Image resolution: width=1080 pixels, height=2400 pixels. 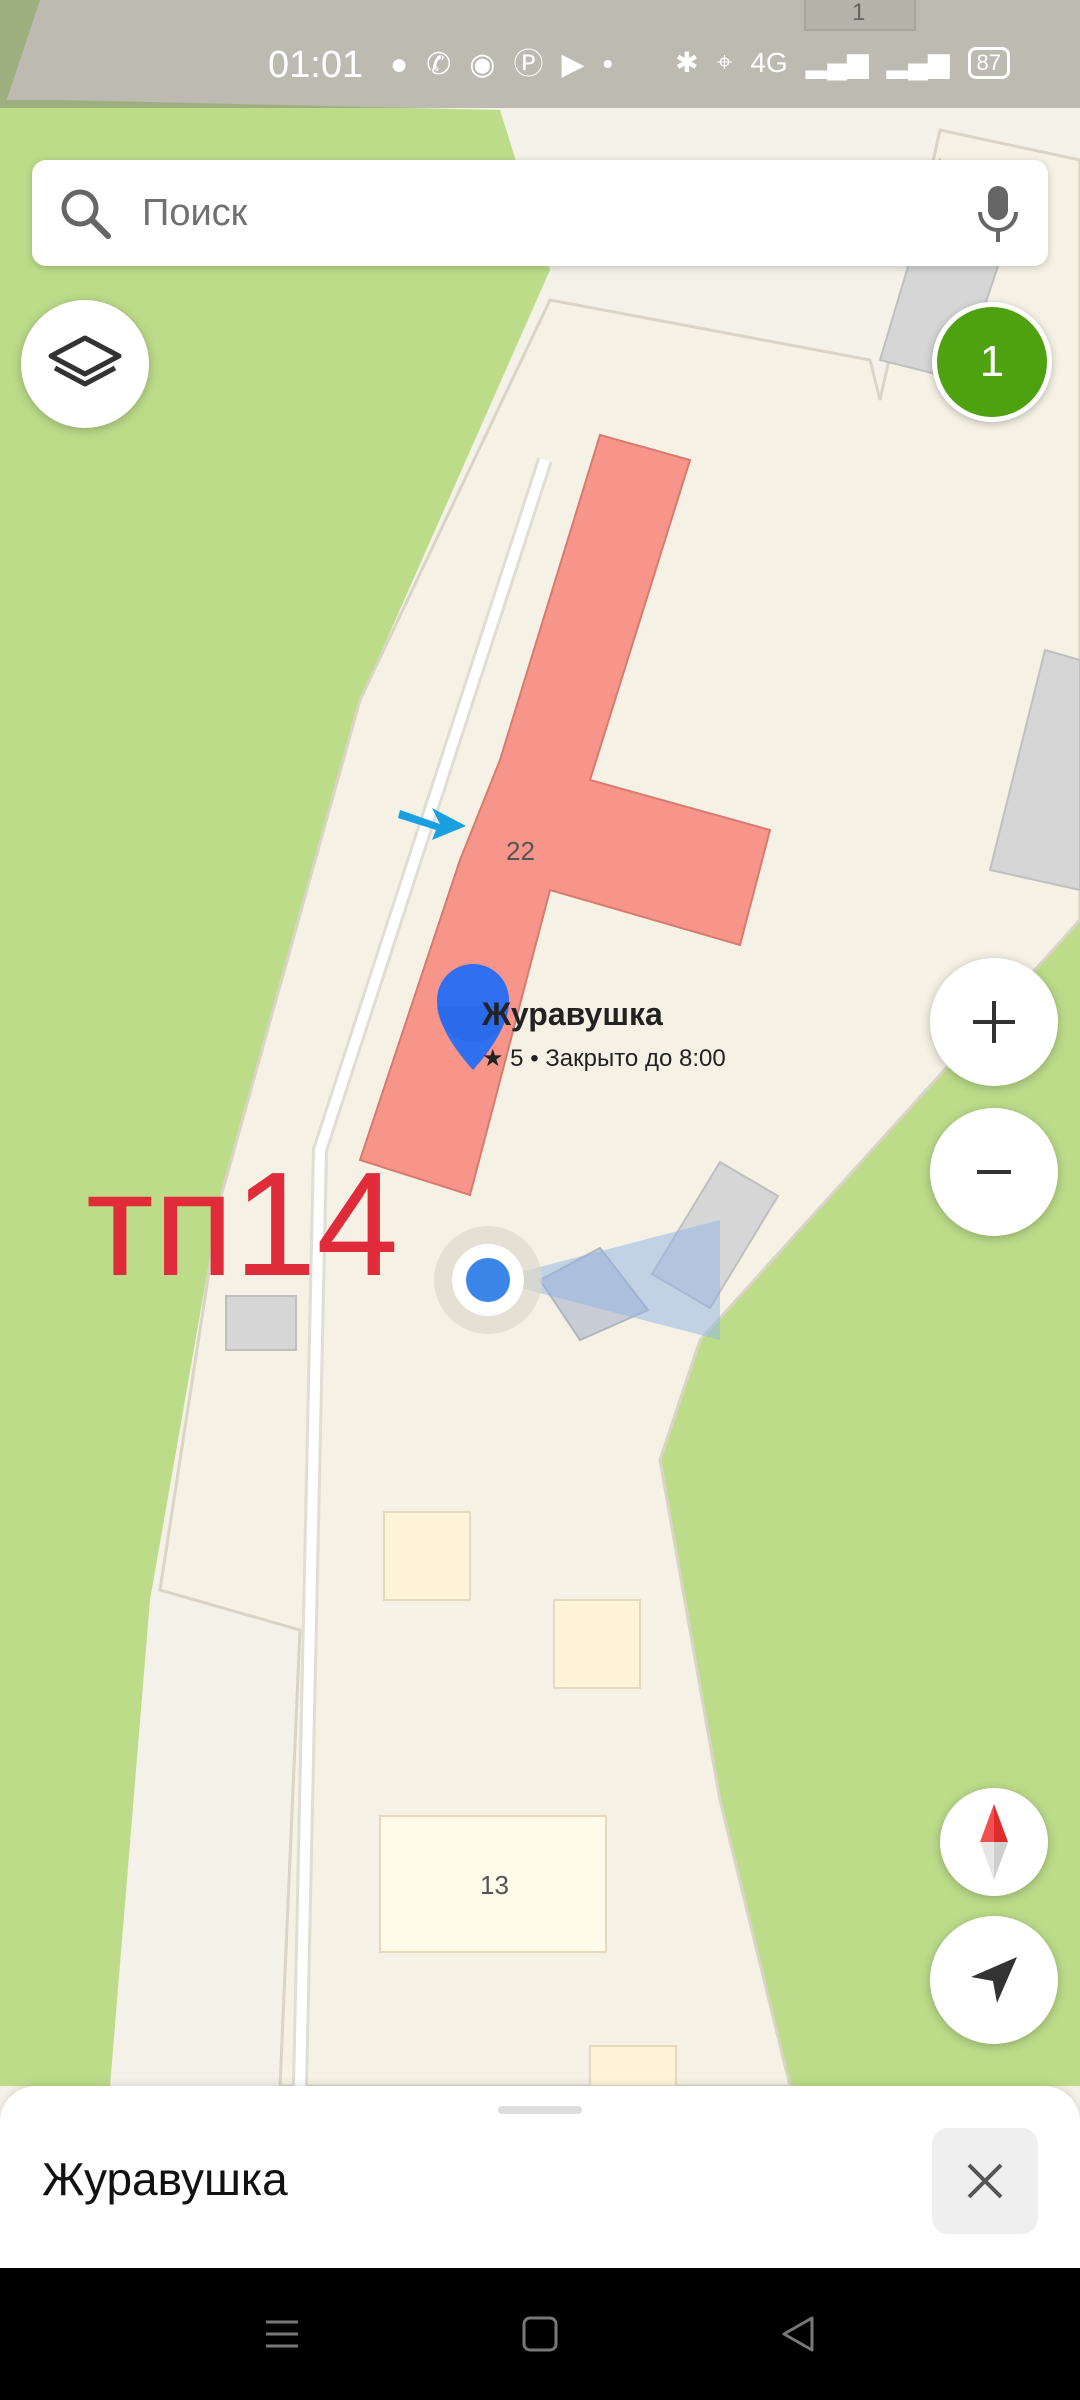 I want to click on close-icon, so click(x=985, y=2181).